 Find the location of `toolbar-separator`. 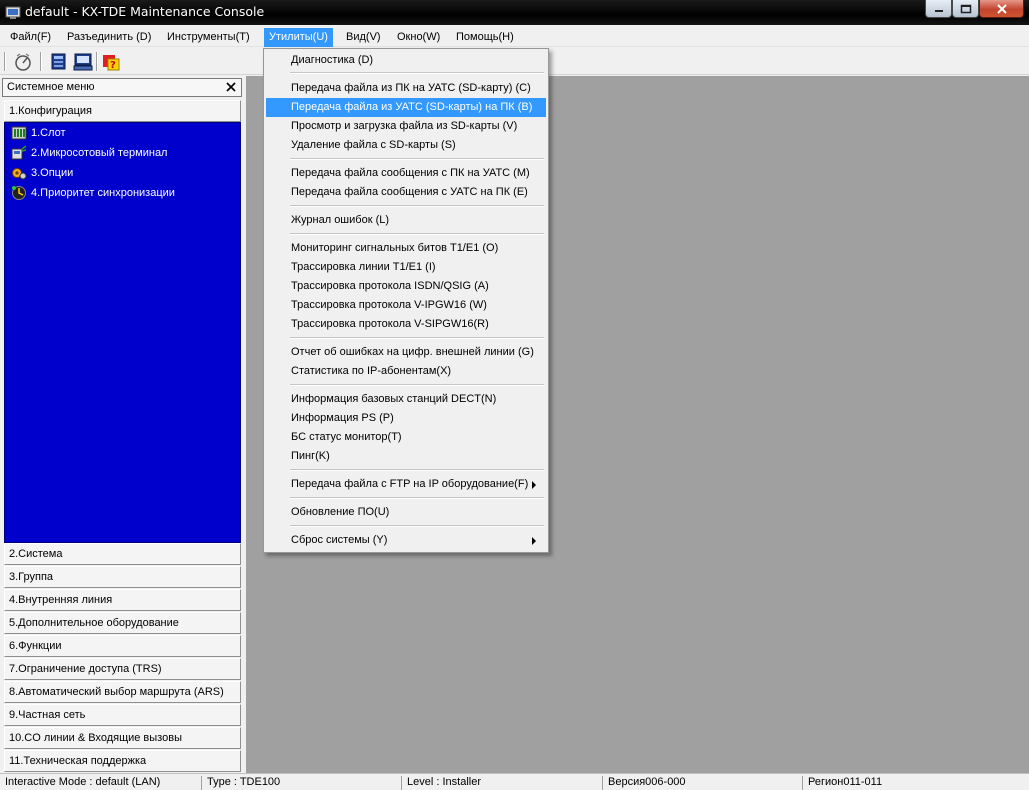

toolbar-separator is located at coordinates (41, 61).